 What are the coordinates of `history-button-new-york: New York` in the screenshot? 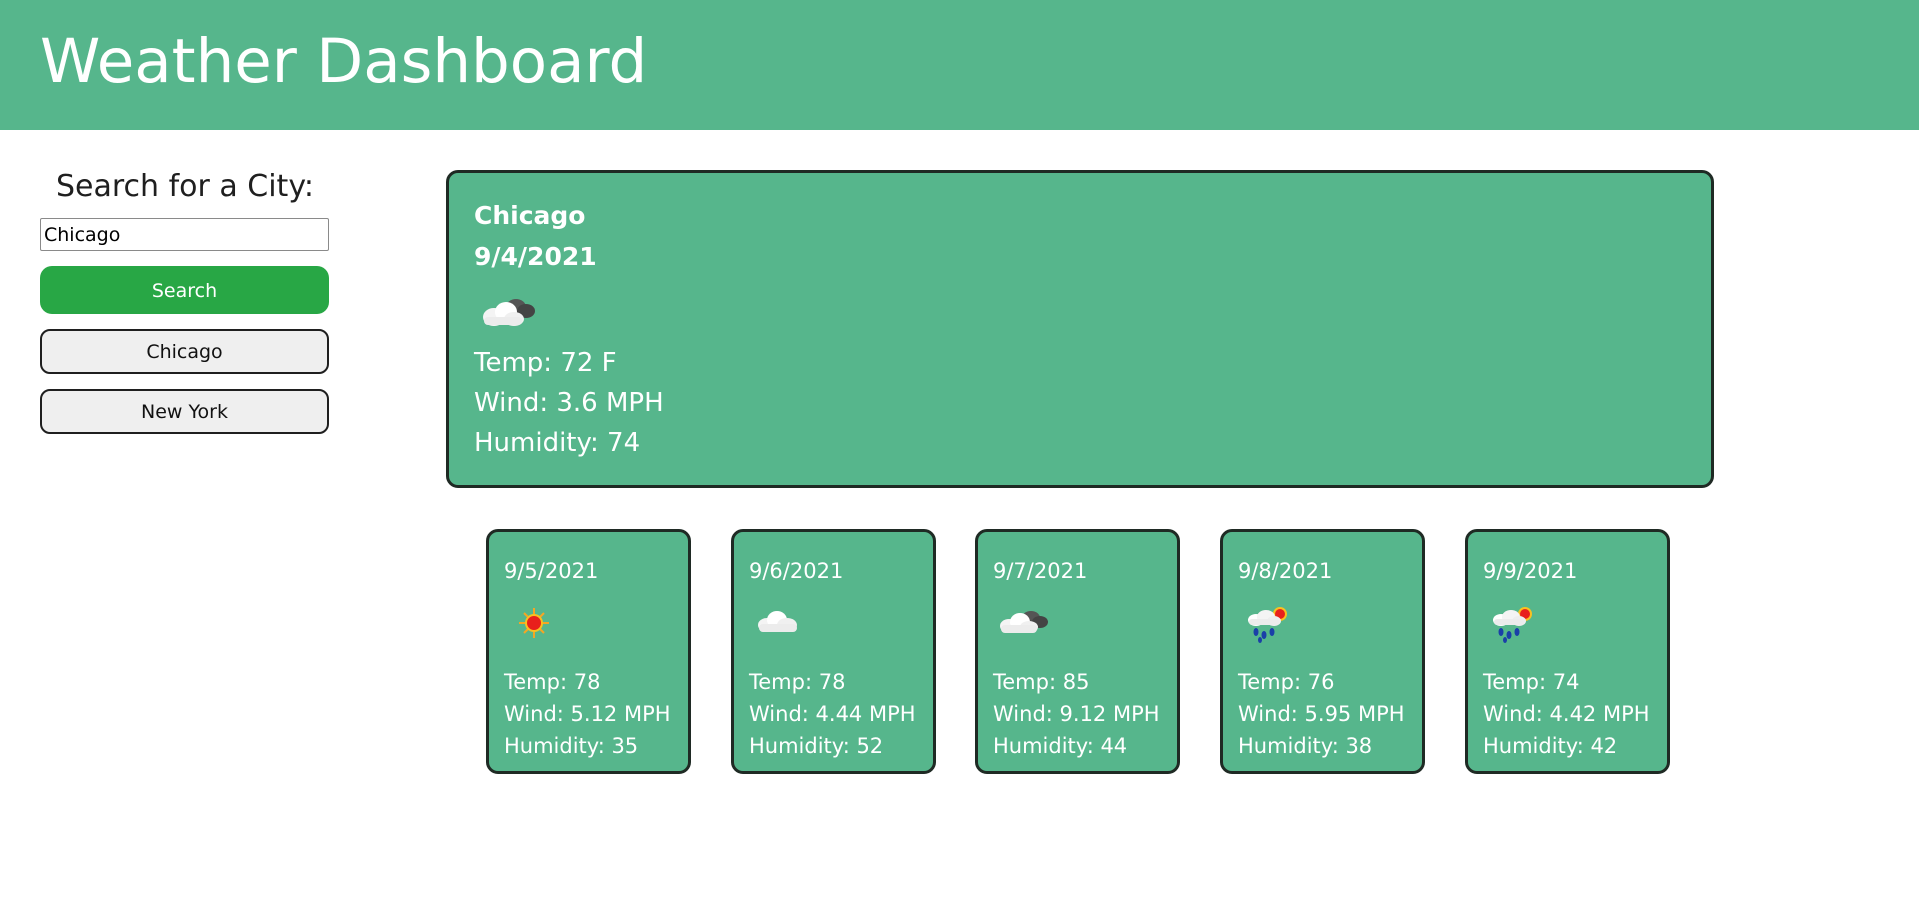 It's located at (184, 411).